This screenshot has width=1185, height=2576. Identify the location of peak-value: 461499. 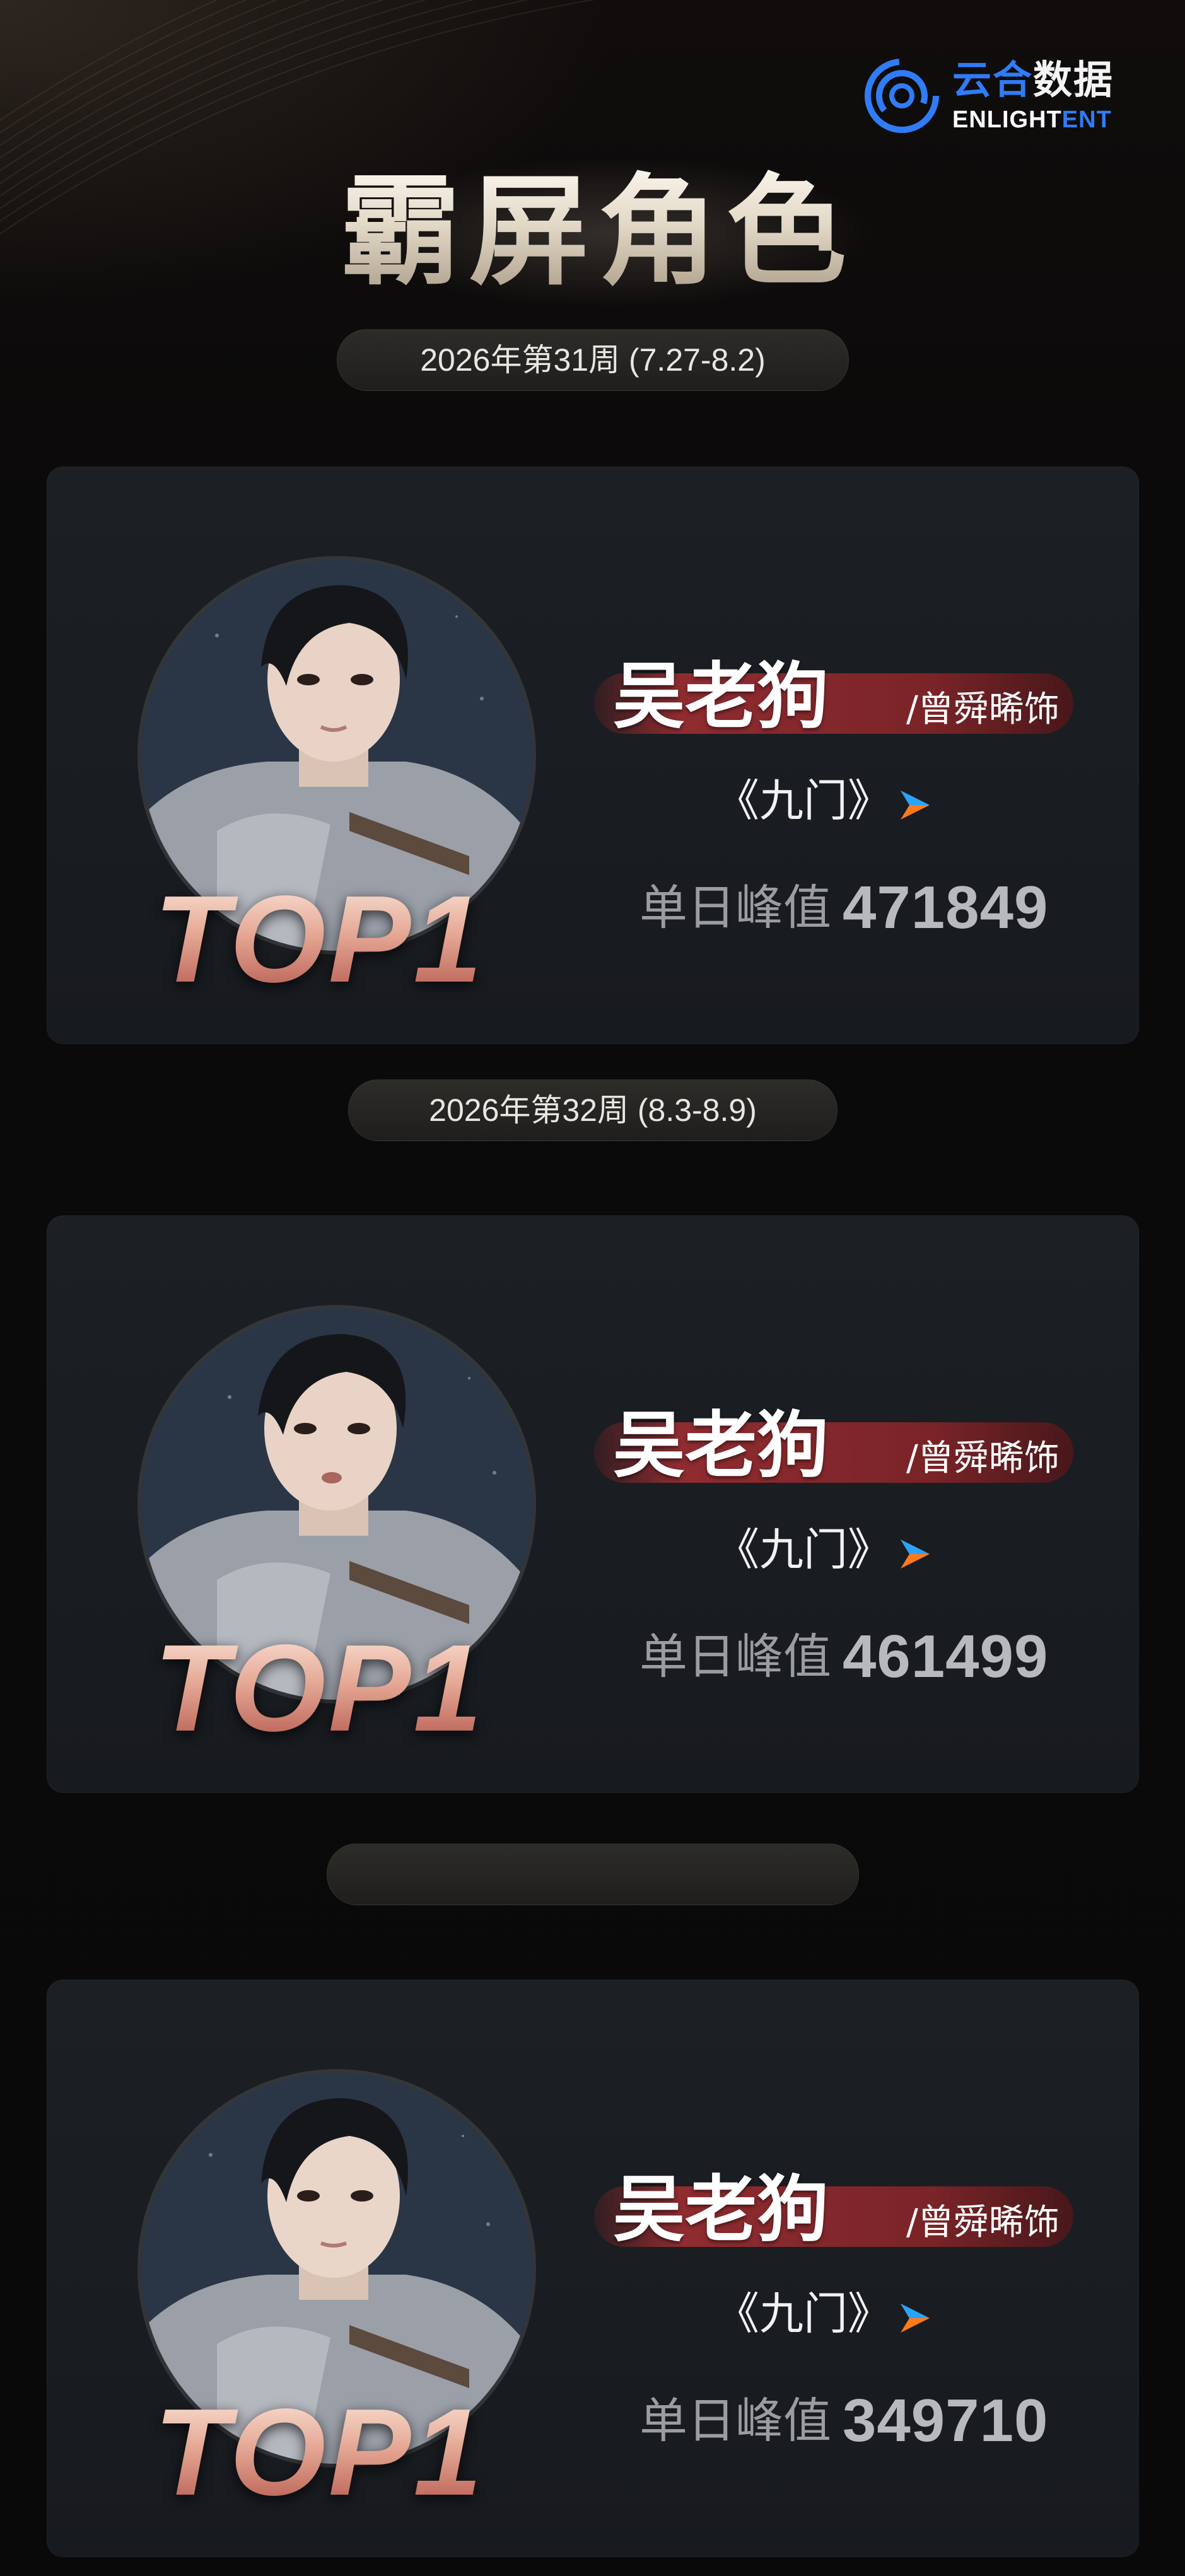
(946, 1657).